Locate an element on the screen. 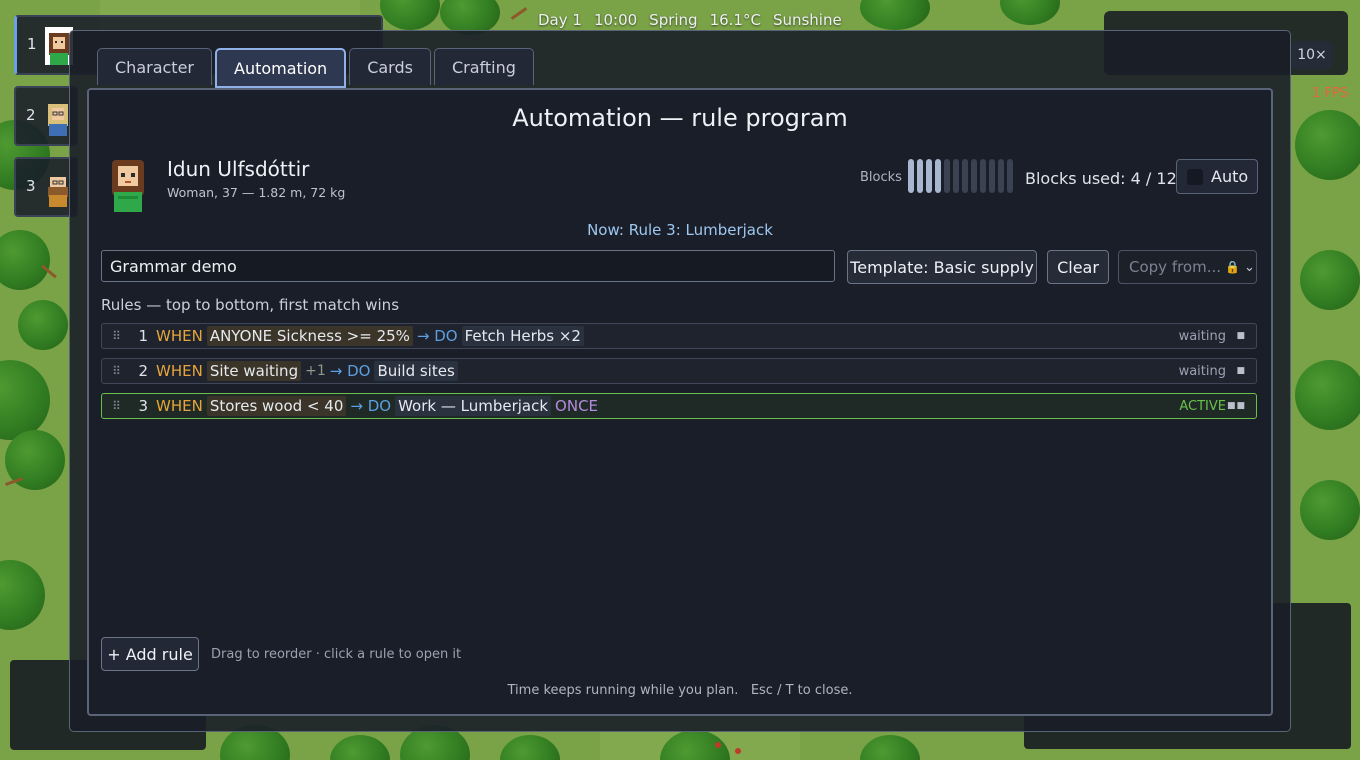 The image size is (1360, 760). rule-cost-indicator: ■■ is located at coordinates (1236, 406).